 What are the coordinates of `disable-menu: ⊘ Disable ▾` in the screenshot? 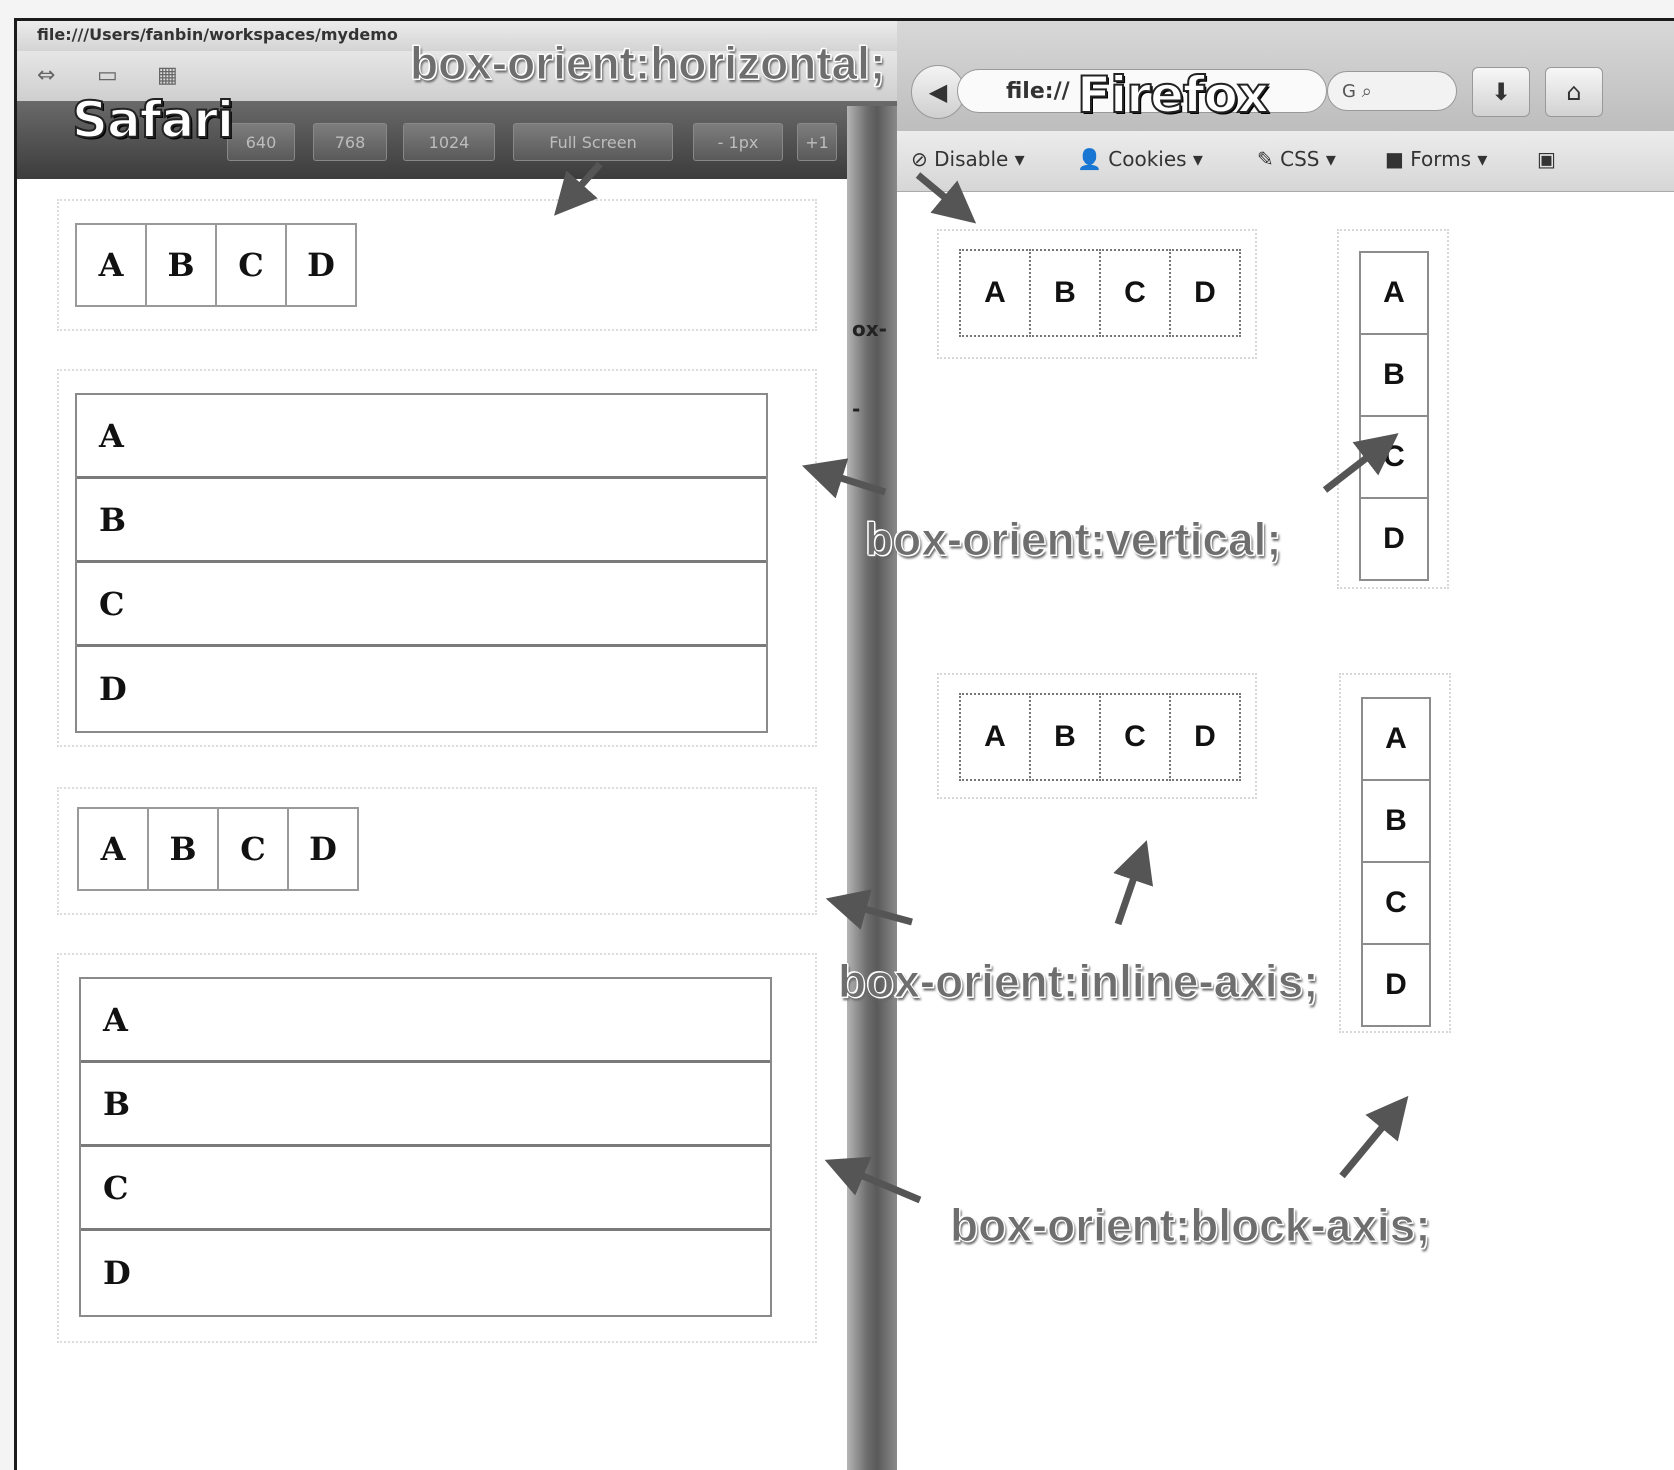 It's located at (968, 159).